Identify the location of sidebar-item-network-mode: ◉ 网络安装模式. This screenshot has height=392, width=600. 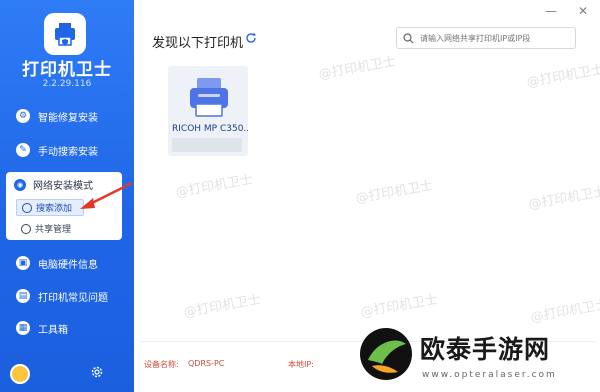
(53, 184).